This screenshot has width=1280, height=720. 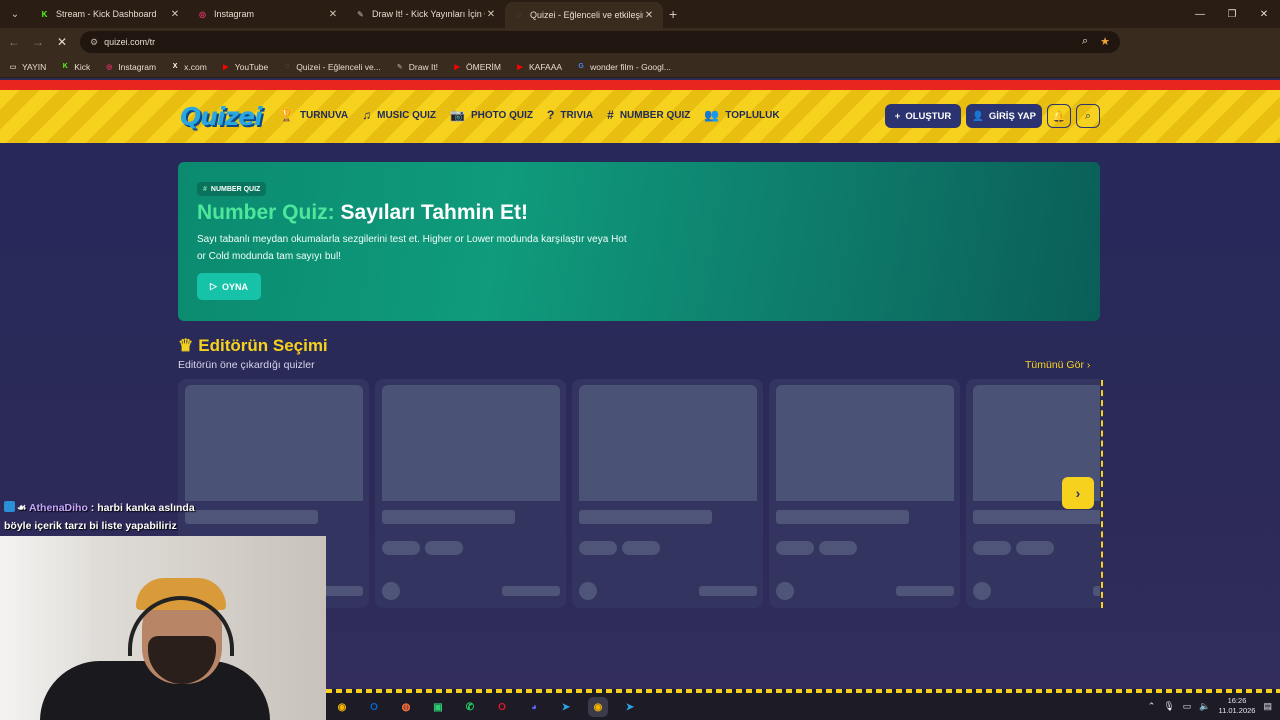 What do you see at coordinates (598, 707) in the screenshot?
I see `chrome-active-icon: ◉` at bounding box center [598, 707].